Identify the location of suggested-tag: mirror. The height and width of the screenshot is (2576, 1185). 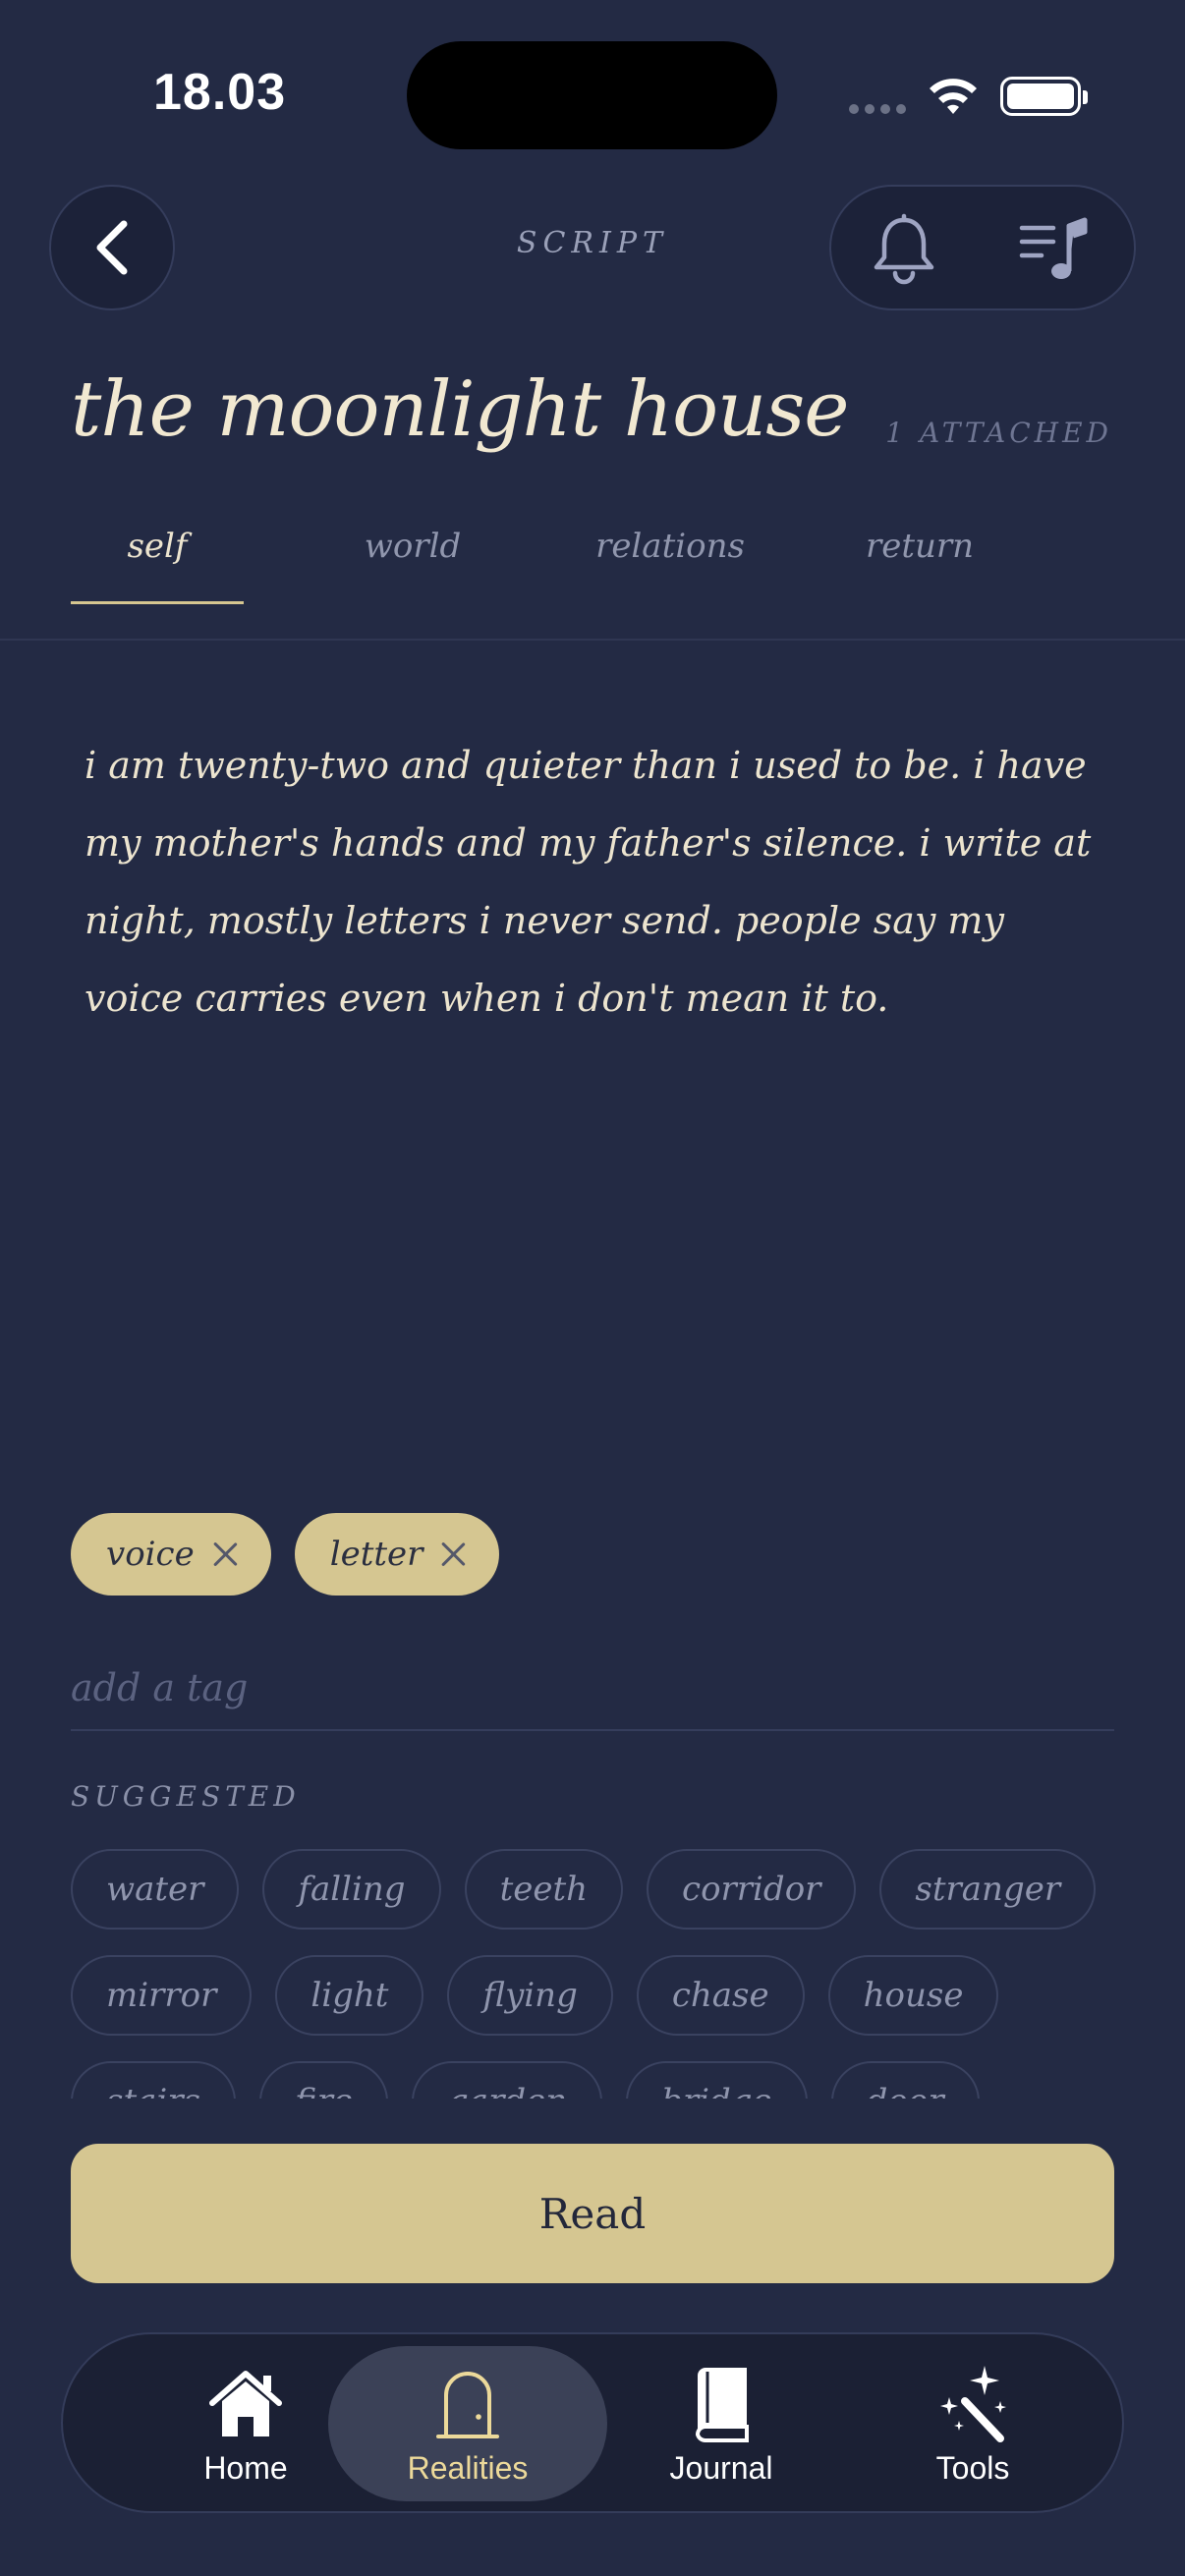
(162, 1995).